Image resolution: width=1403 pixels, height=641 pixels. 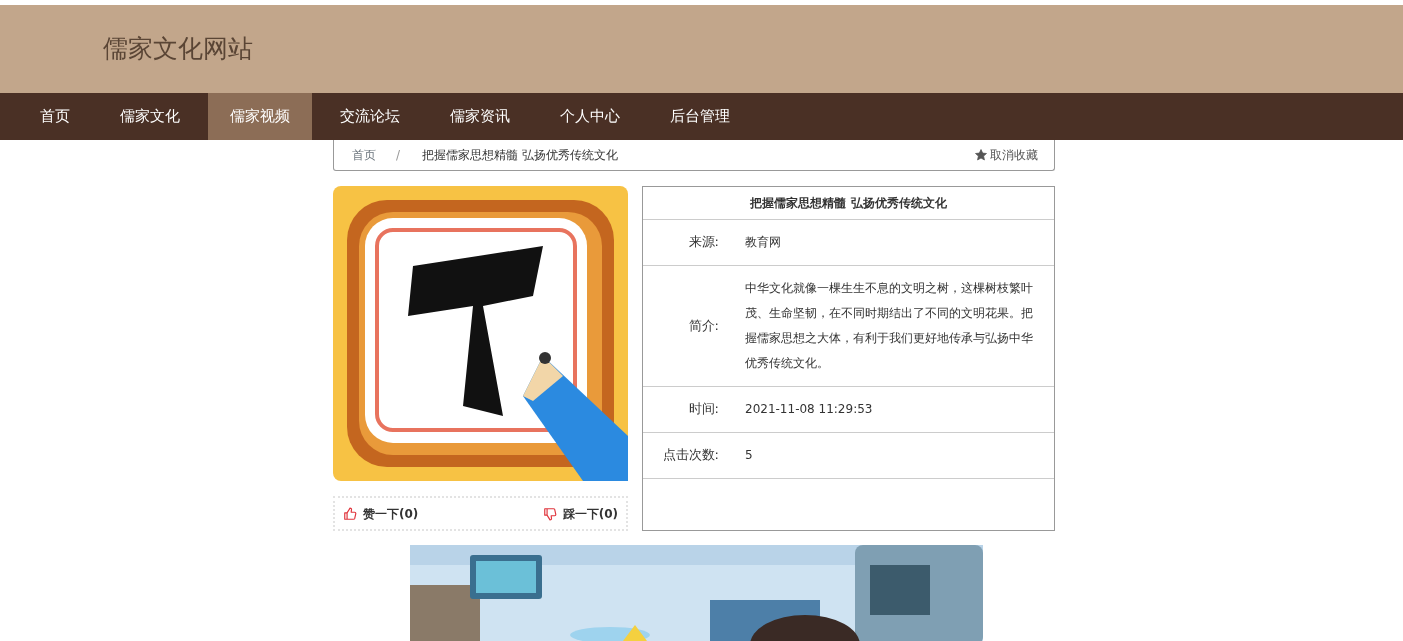 What do you see at coordinates (892, 409) in the screenshot?
I see `field-value: 2021-11-08 11:29:53` at bounding box center [892, 409].